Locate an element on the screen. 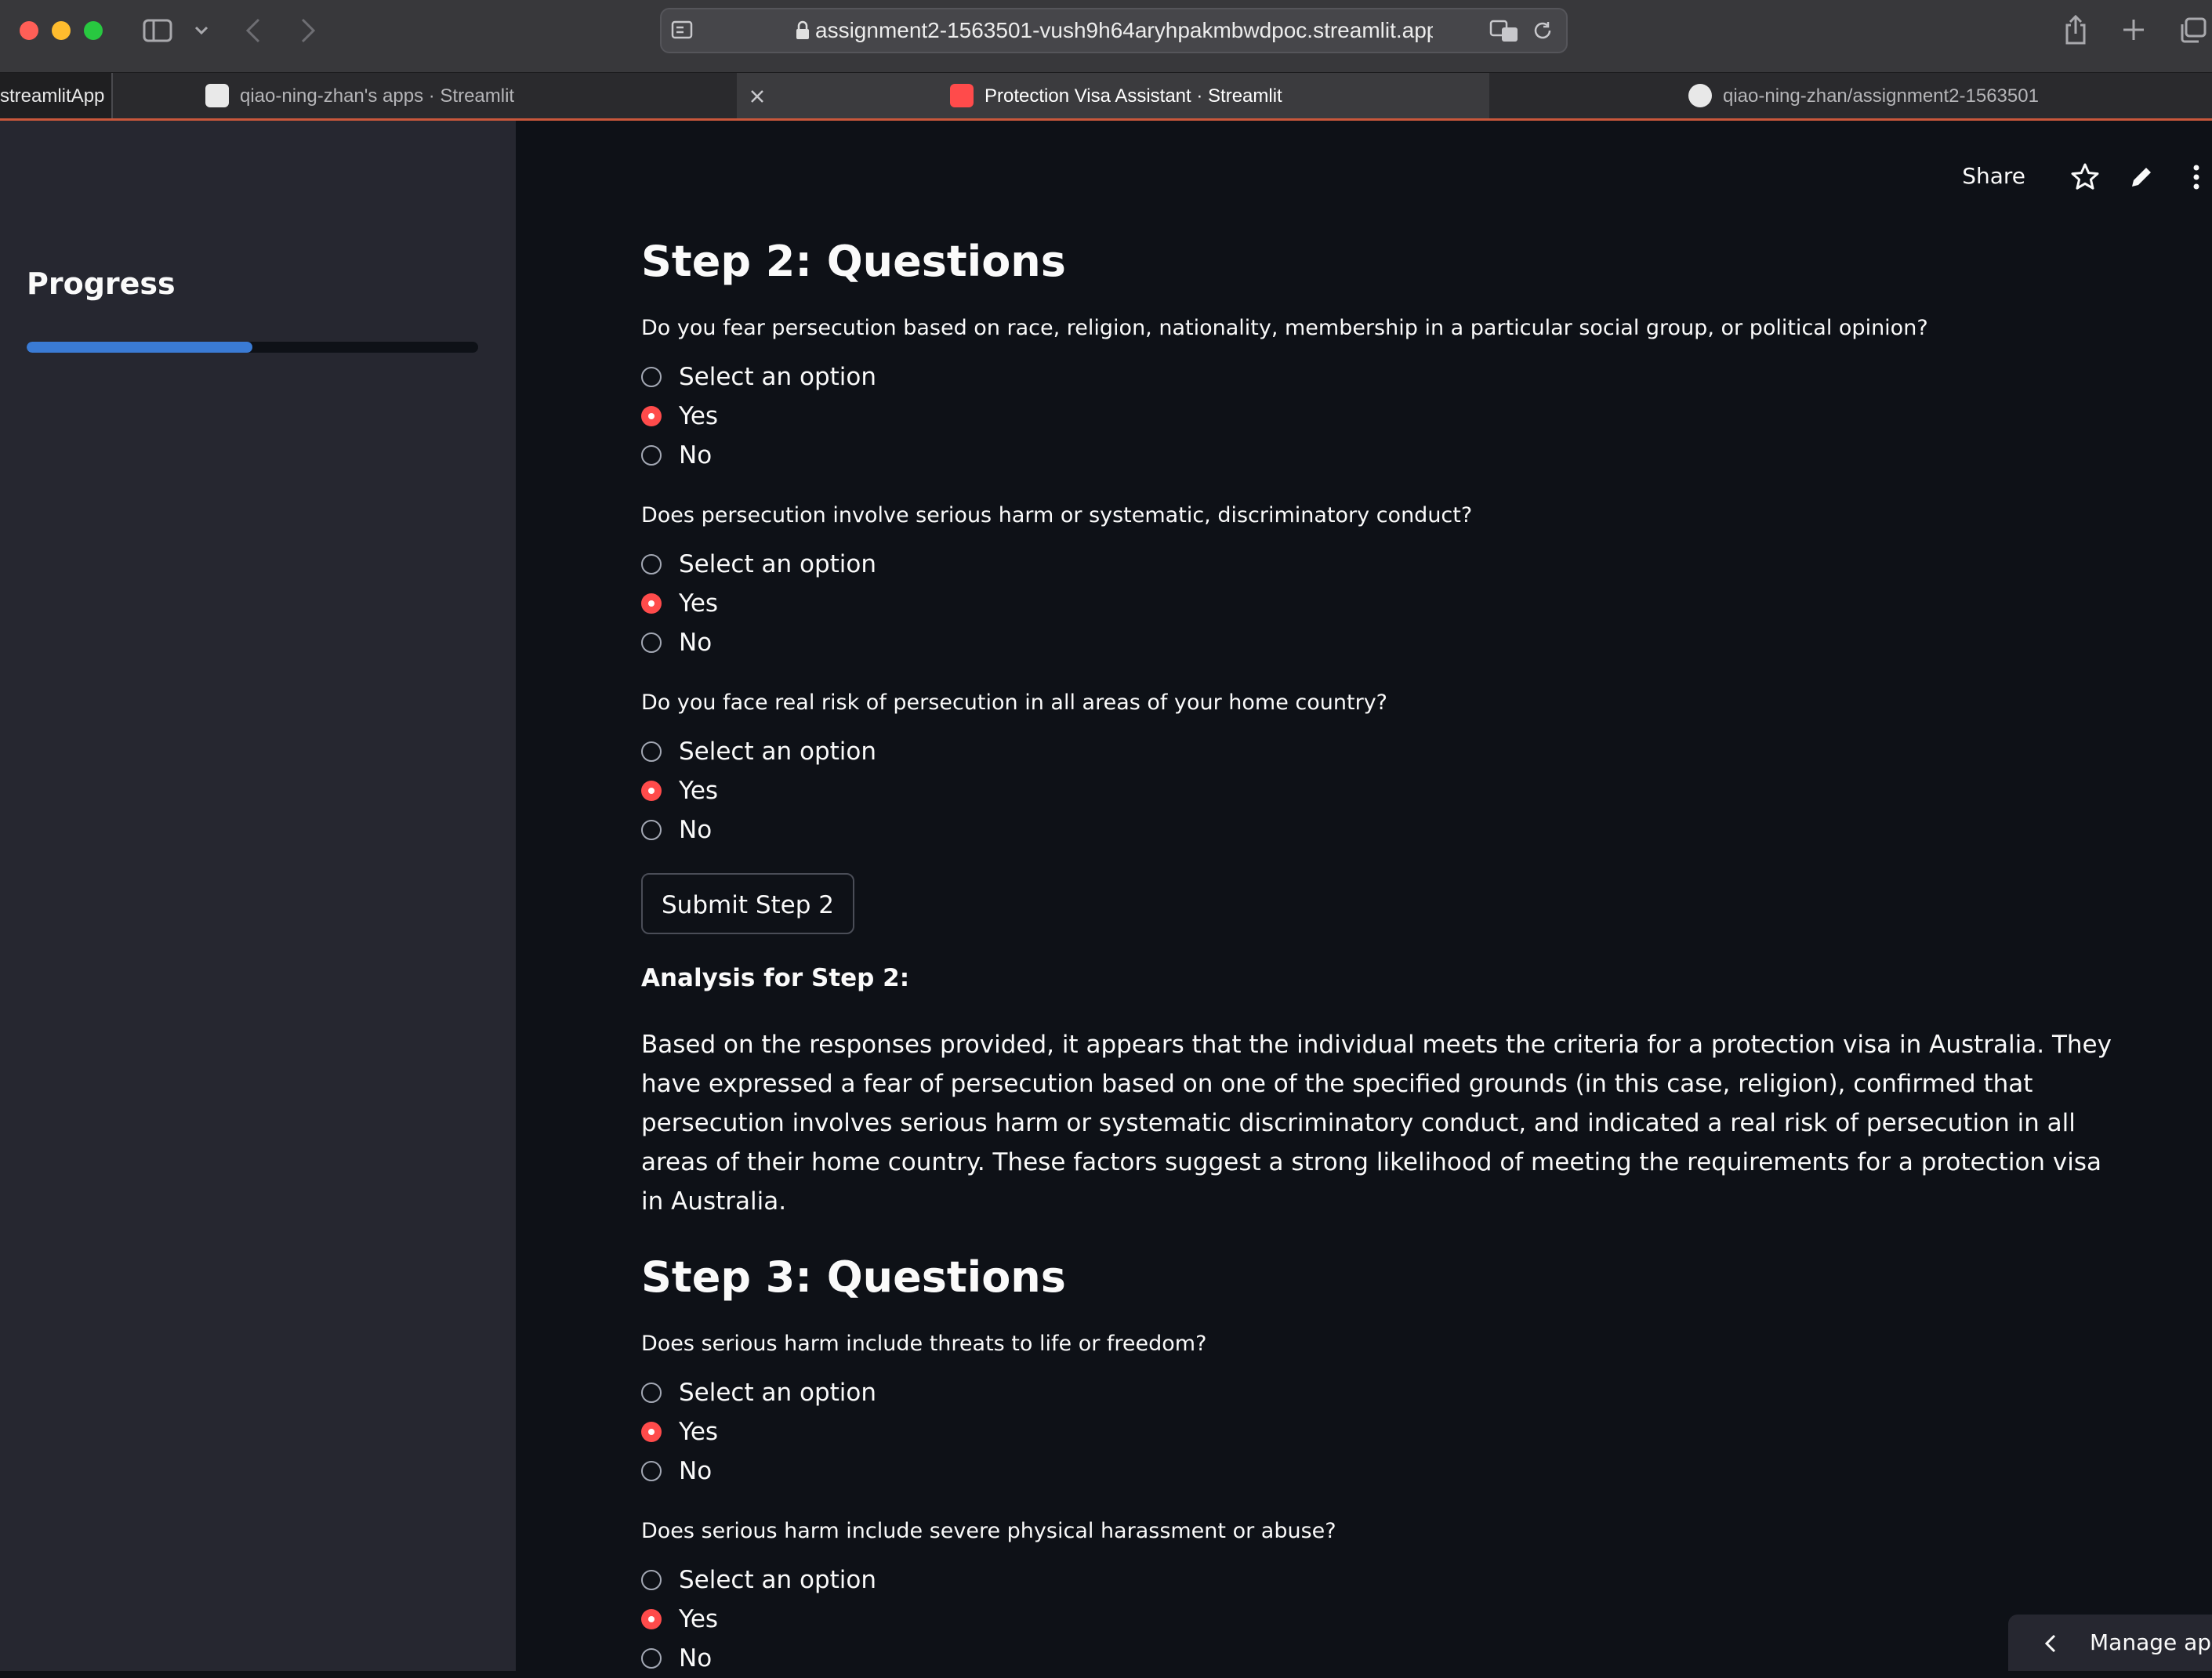 The width and height of the screenshot is (2212, 1678). star-icon is located at coordinates (2085, 177).